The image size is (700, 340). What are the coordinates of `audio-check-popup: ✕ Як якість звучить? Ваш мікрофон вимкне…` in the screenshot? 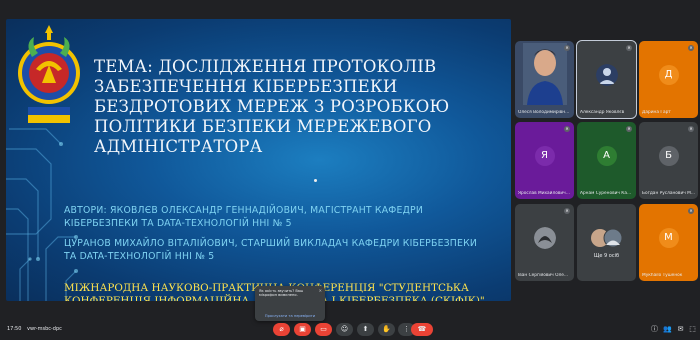 It's located at (290, 303).